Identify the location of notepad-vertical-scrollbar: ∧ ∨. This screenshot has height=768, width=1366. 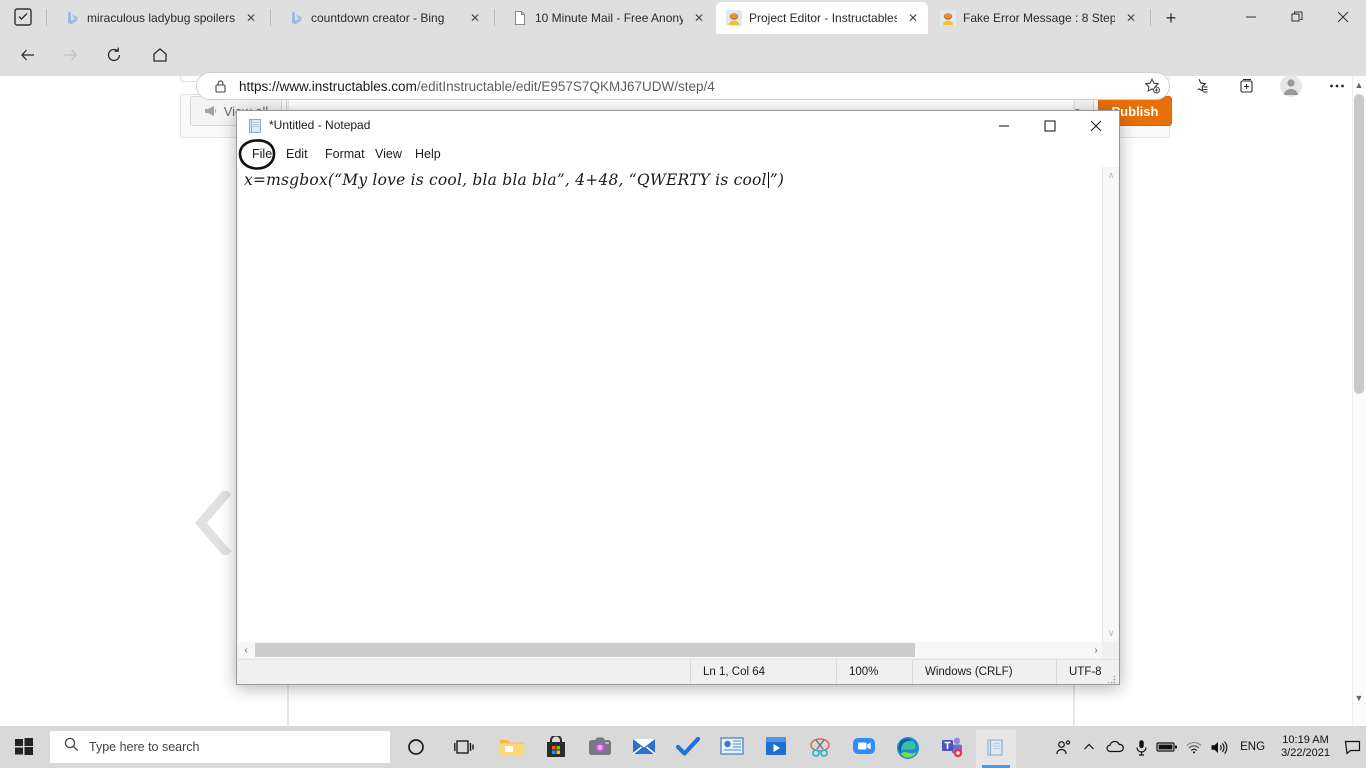
(1110, 404).